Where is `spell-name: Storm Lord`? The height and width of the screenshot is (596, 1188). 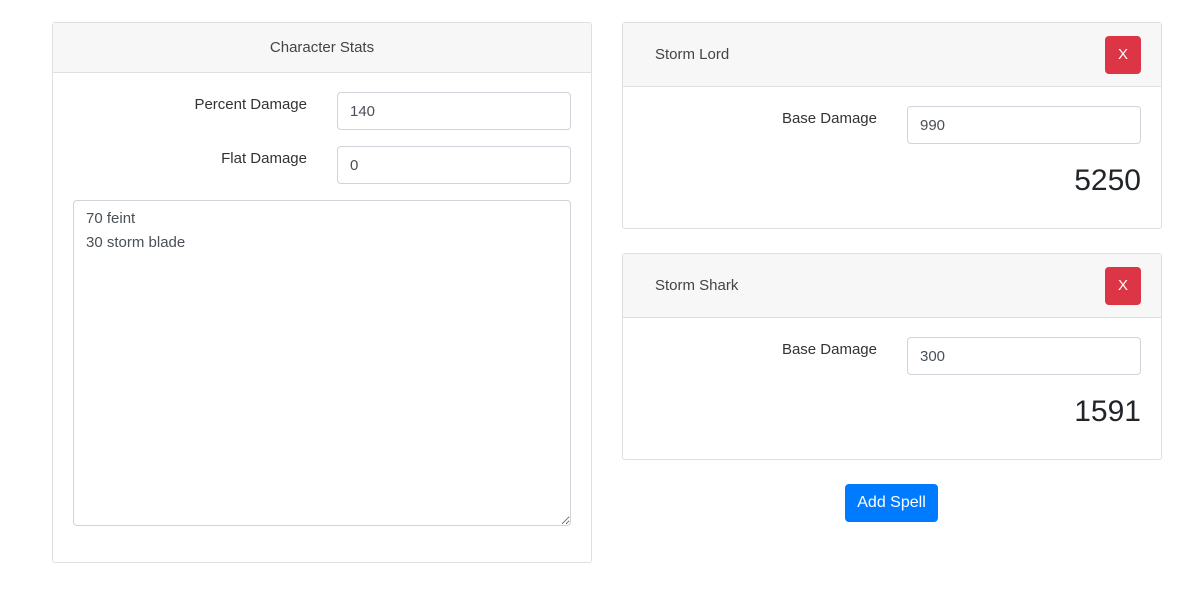 spell-name: Storm Lord is located at coordinates (692, 54).